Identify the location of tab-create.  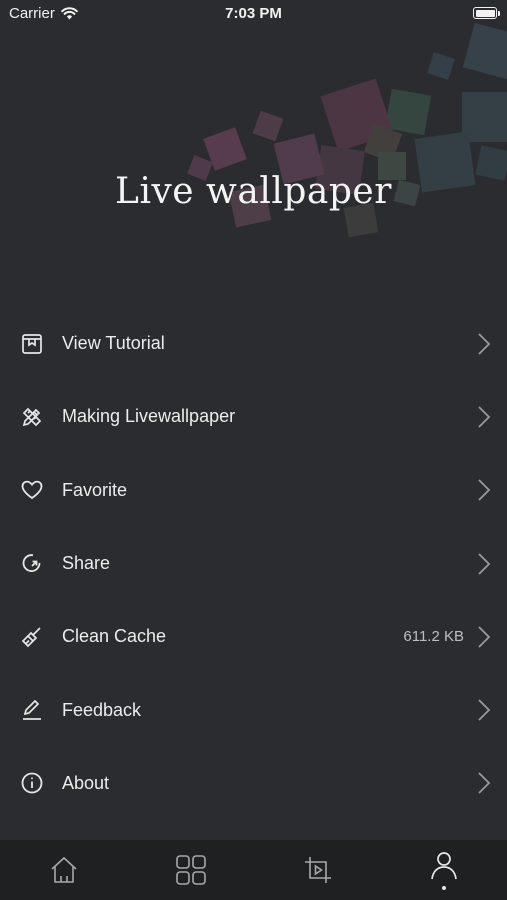
(318, 870).